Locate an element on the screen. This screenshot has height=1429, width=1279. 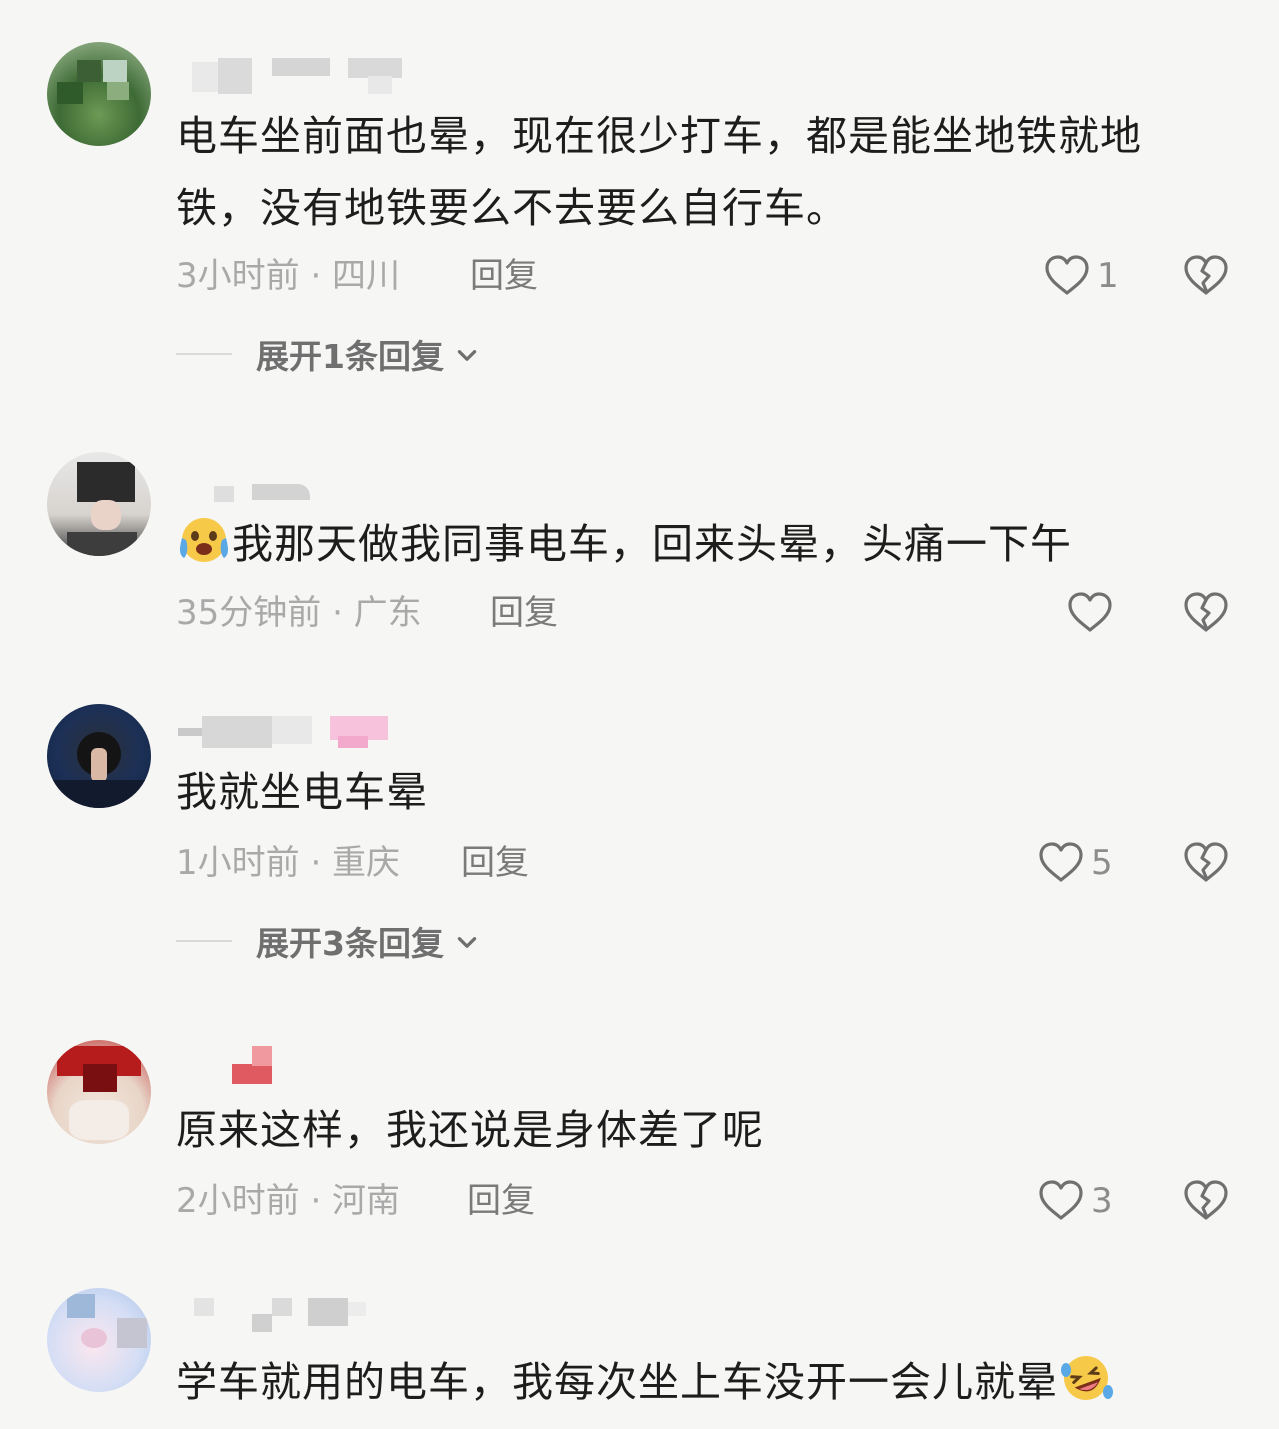
like-count: 5 is located at coordinates (1102, 863).